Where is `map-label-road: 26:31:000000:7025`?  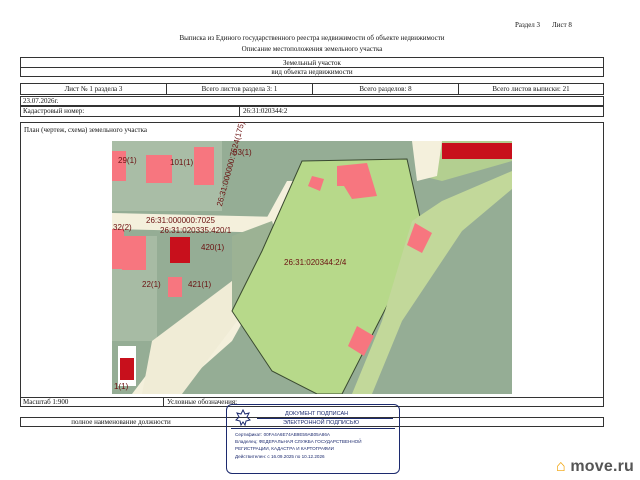 map-label-road: 26:31:000000:7025 is located at coordinates (180, 220).